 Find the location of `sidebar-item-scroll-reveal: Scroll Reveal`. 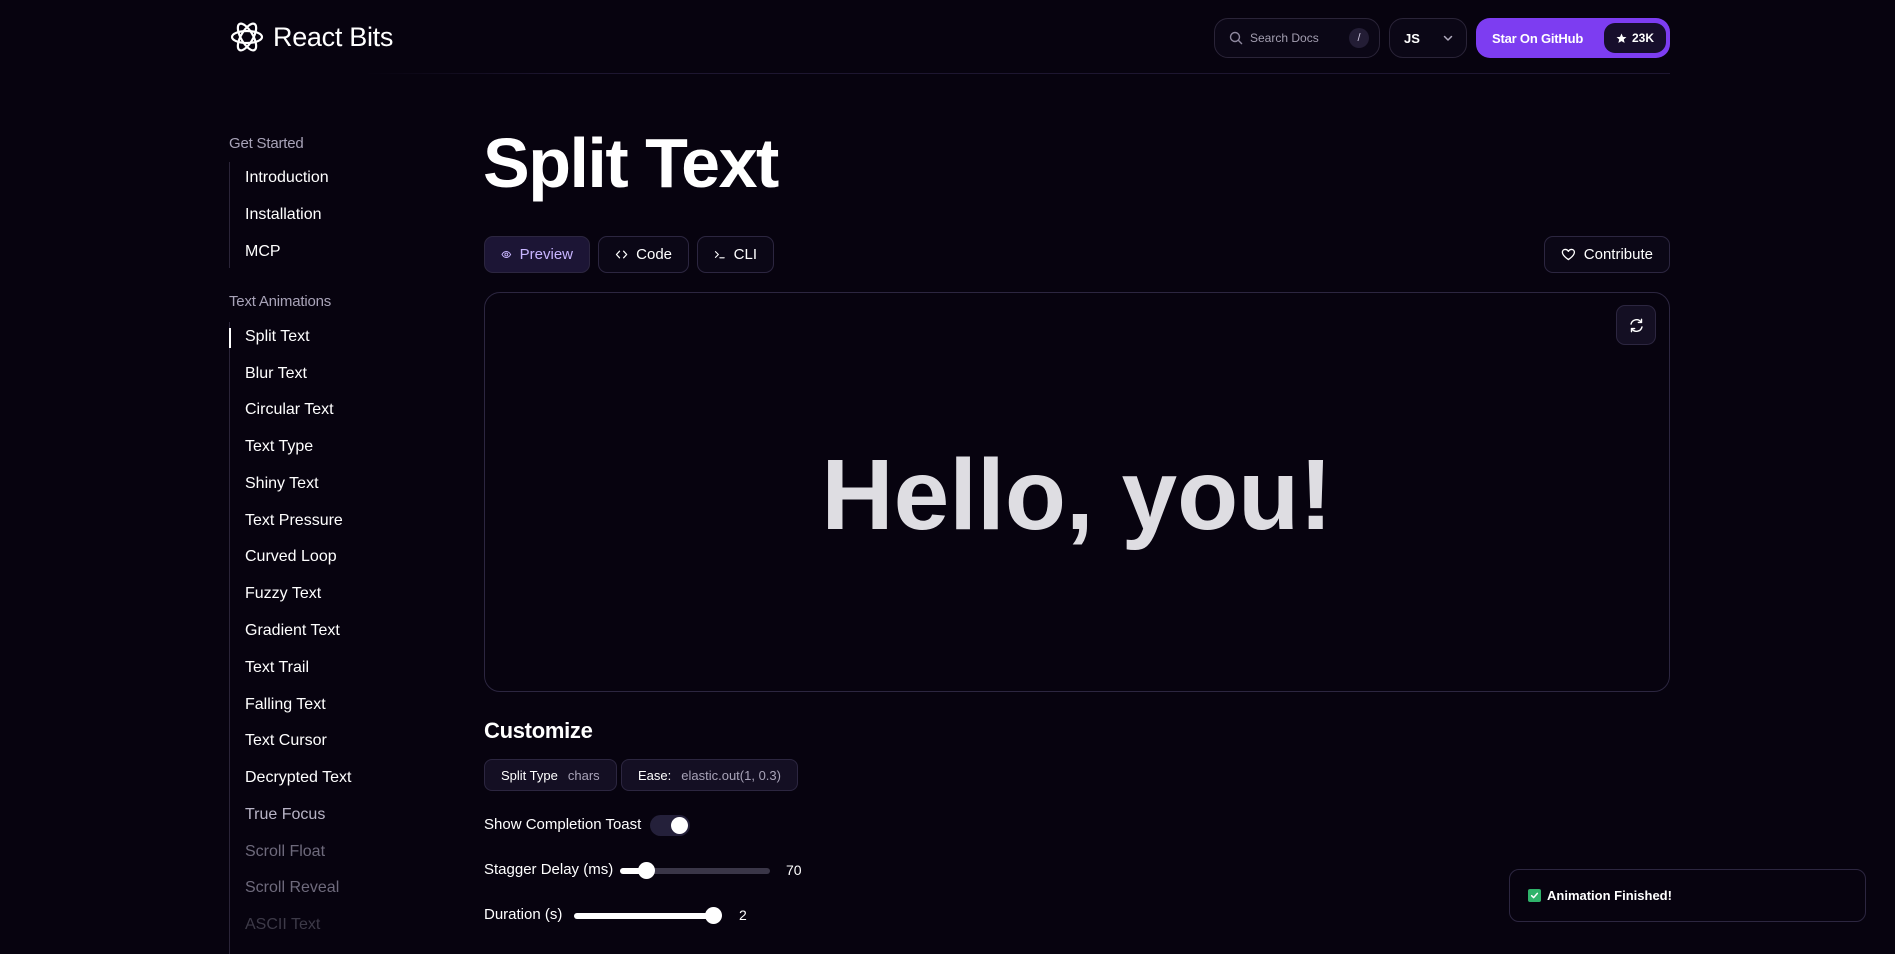

sidebar-item-scroll-reveal: Scroll Reveal is located at coordinates (292, 888).